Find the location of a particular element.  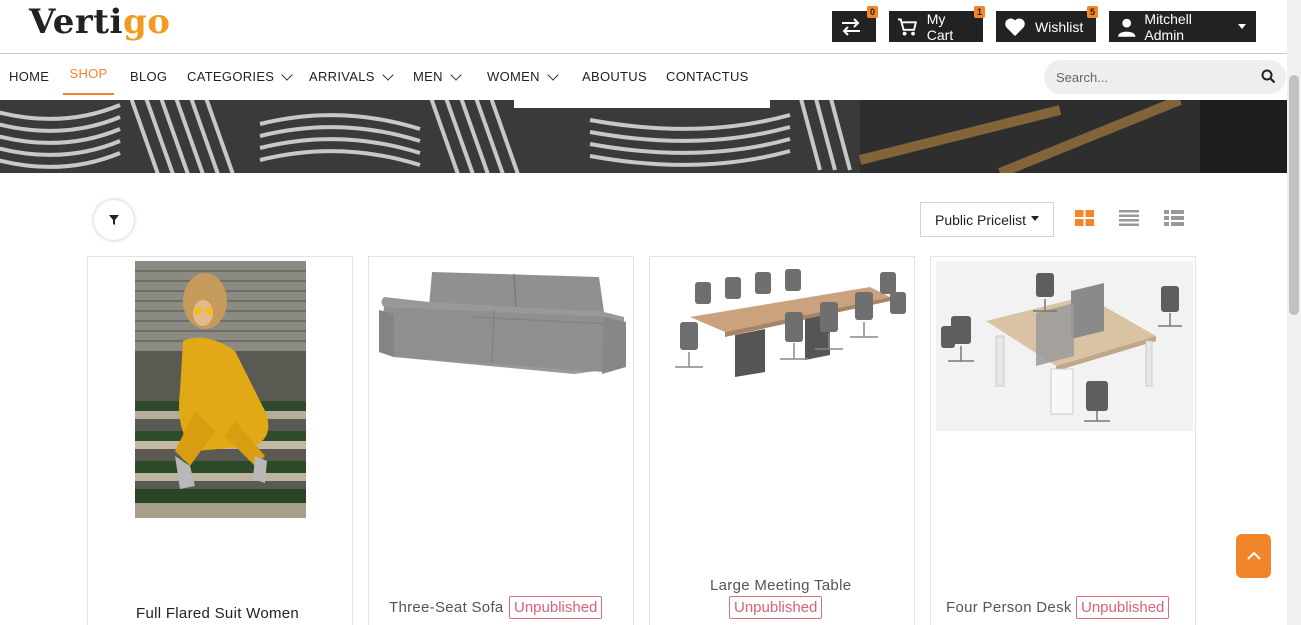

user-avatar-icon is located at coordinates (1126, 27).